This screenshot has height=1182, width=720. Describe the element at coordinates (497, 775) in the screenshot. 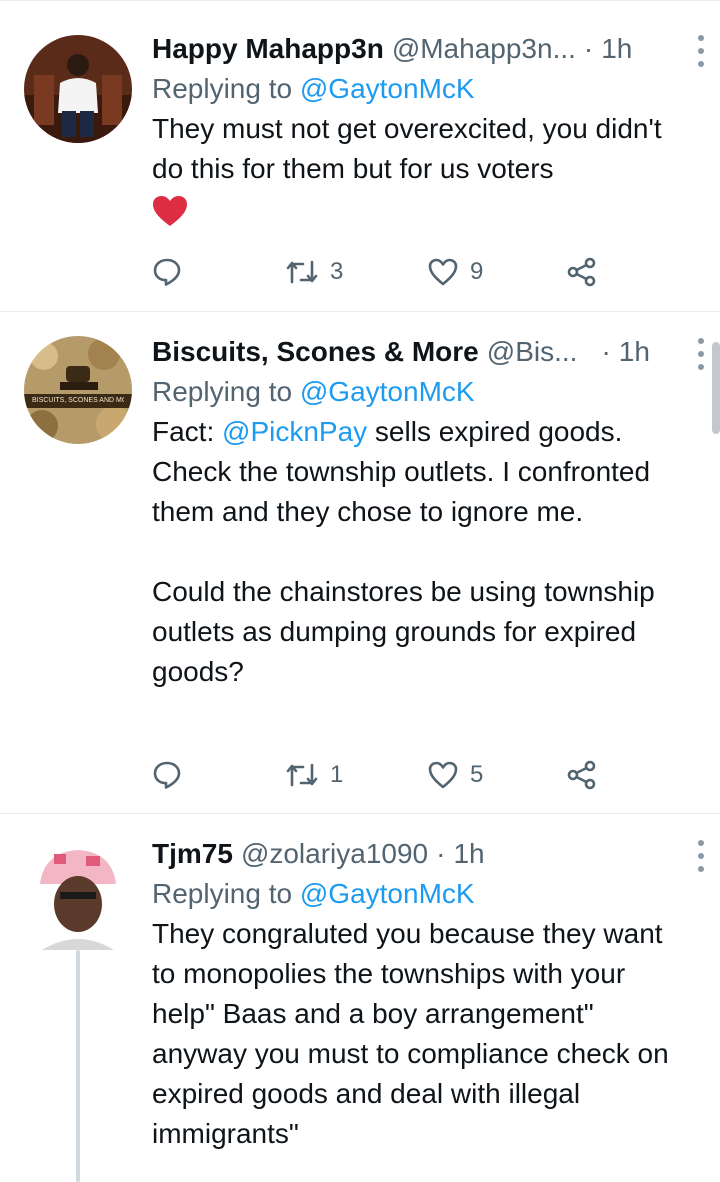

I see `like-button: 5` at that location.